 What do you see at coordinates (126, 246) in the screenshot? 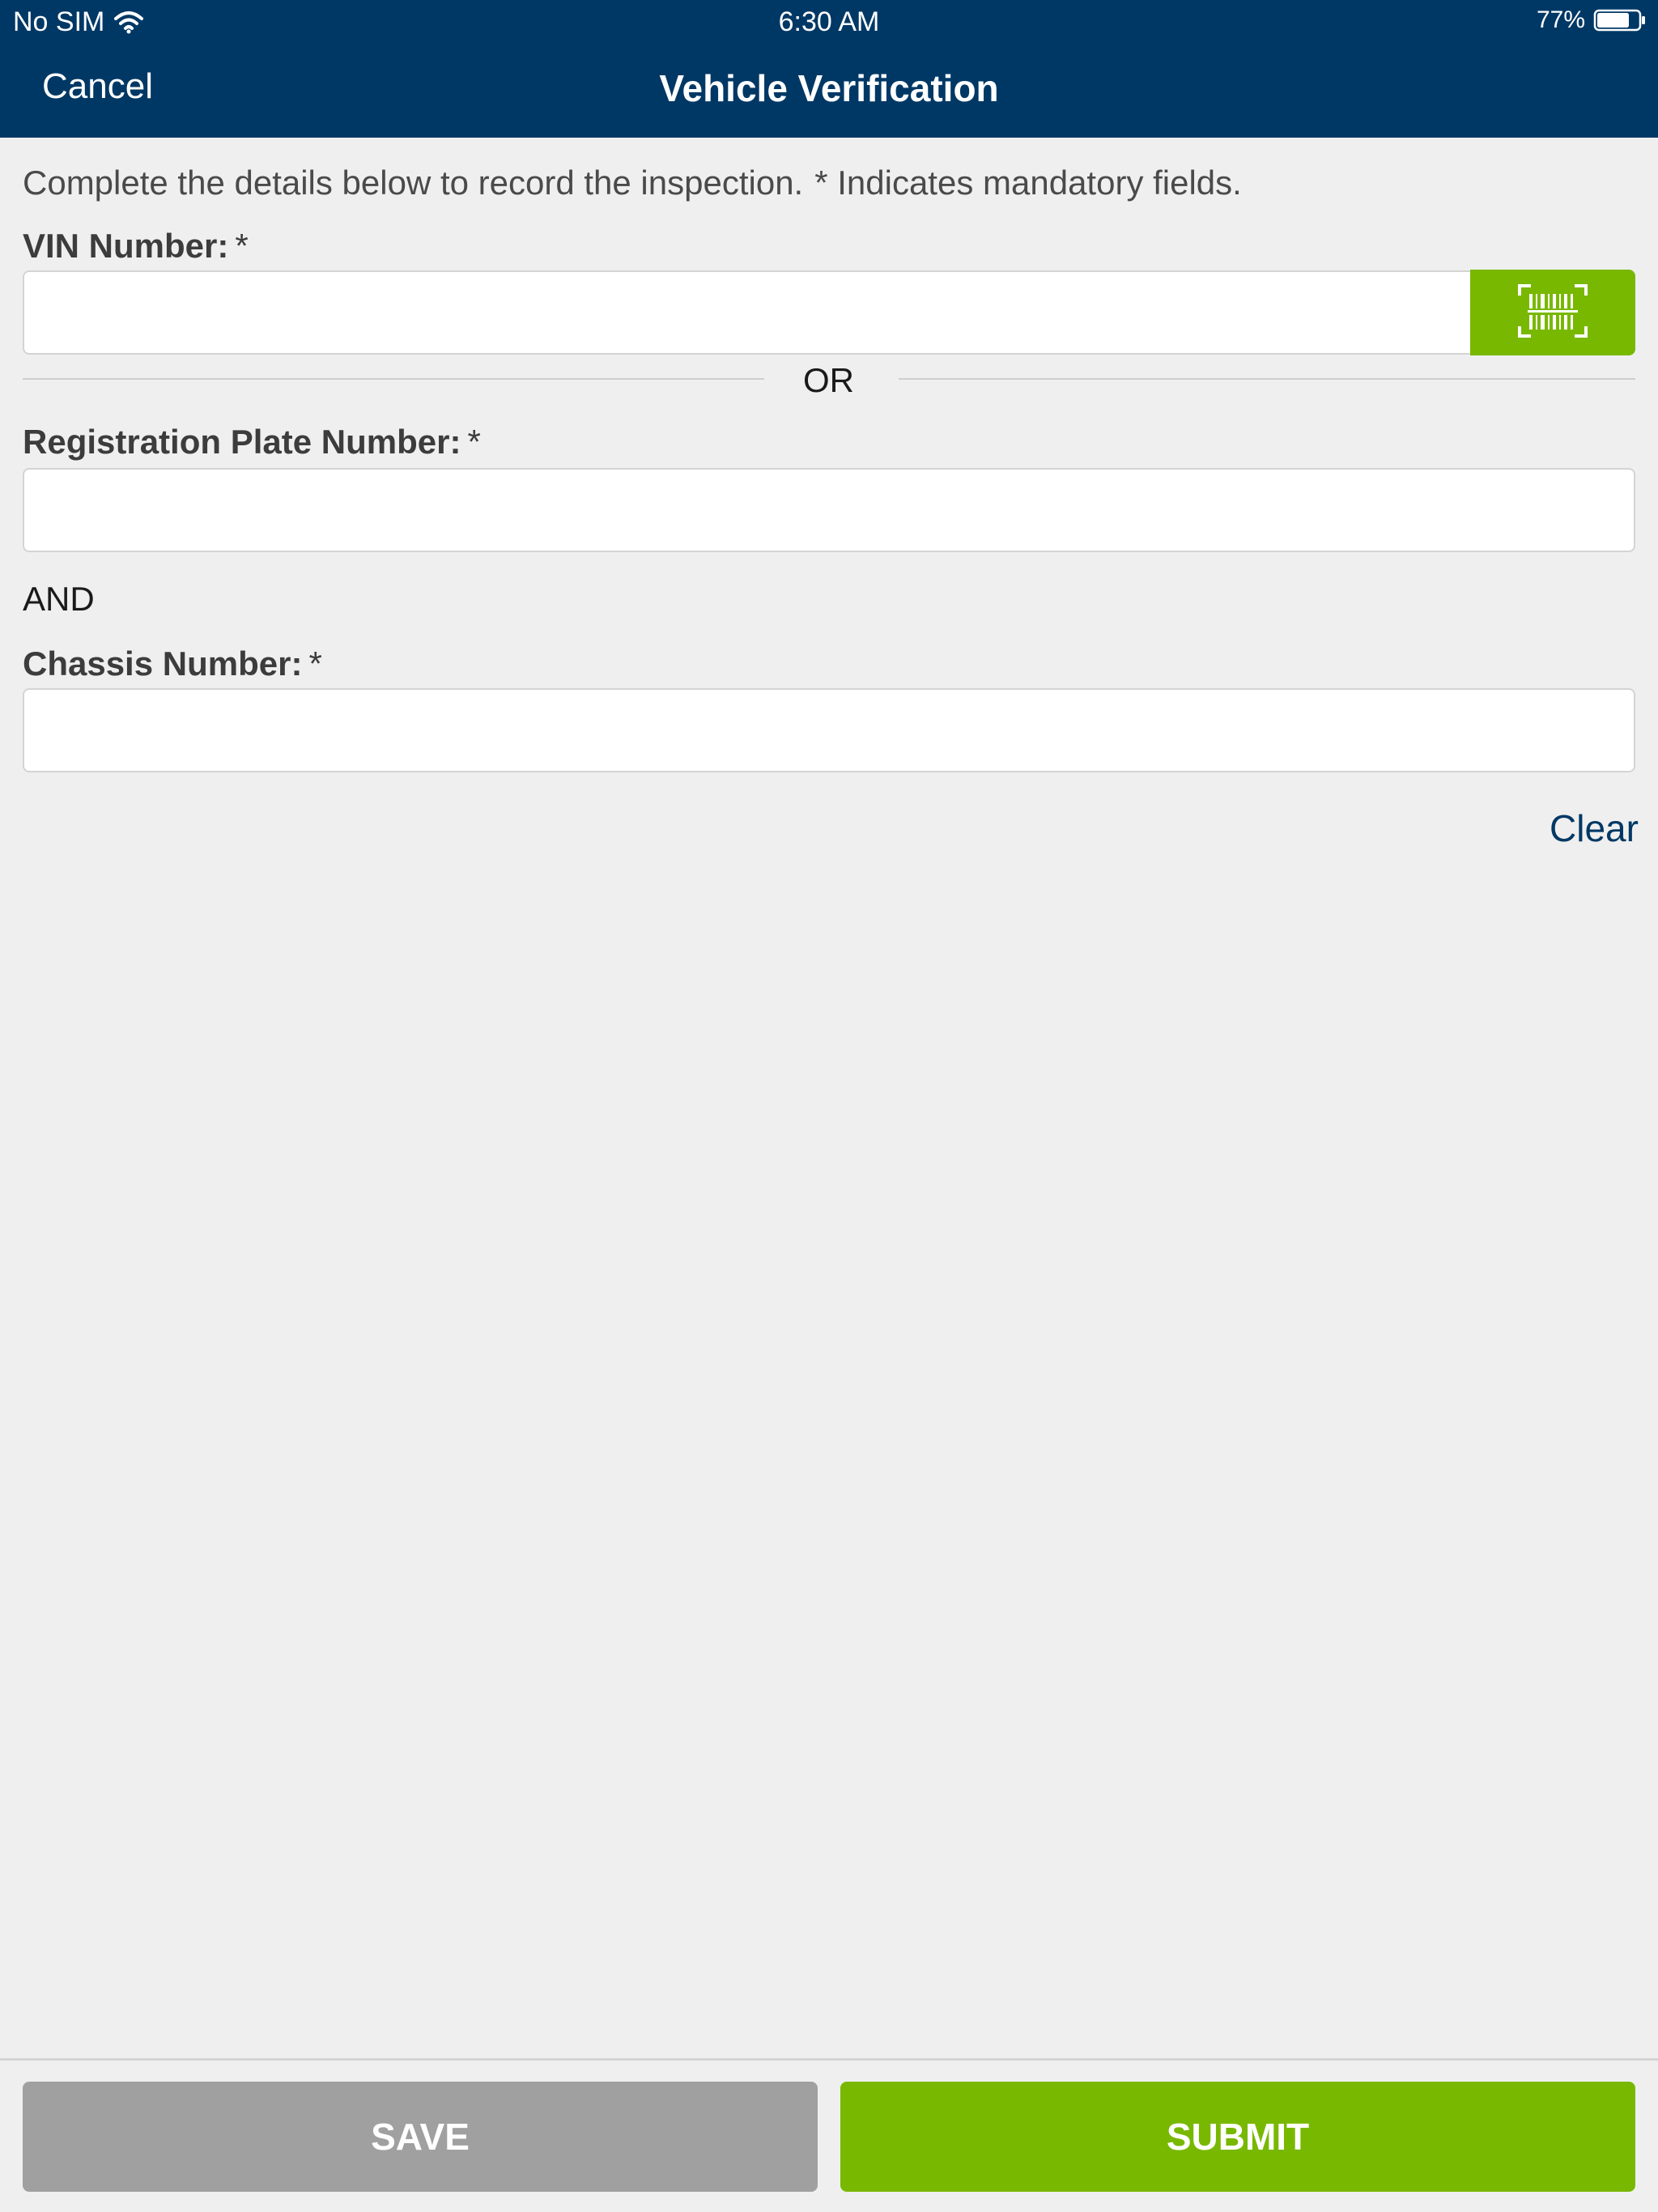
I see `vin-label-text: VIN Number:` at bounding box center [126, 246].